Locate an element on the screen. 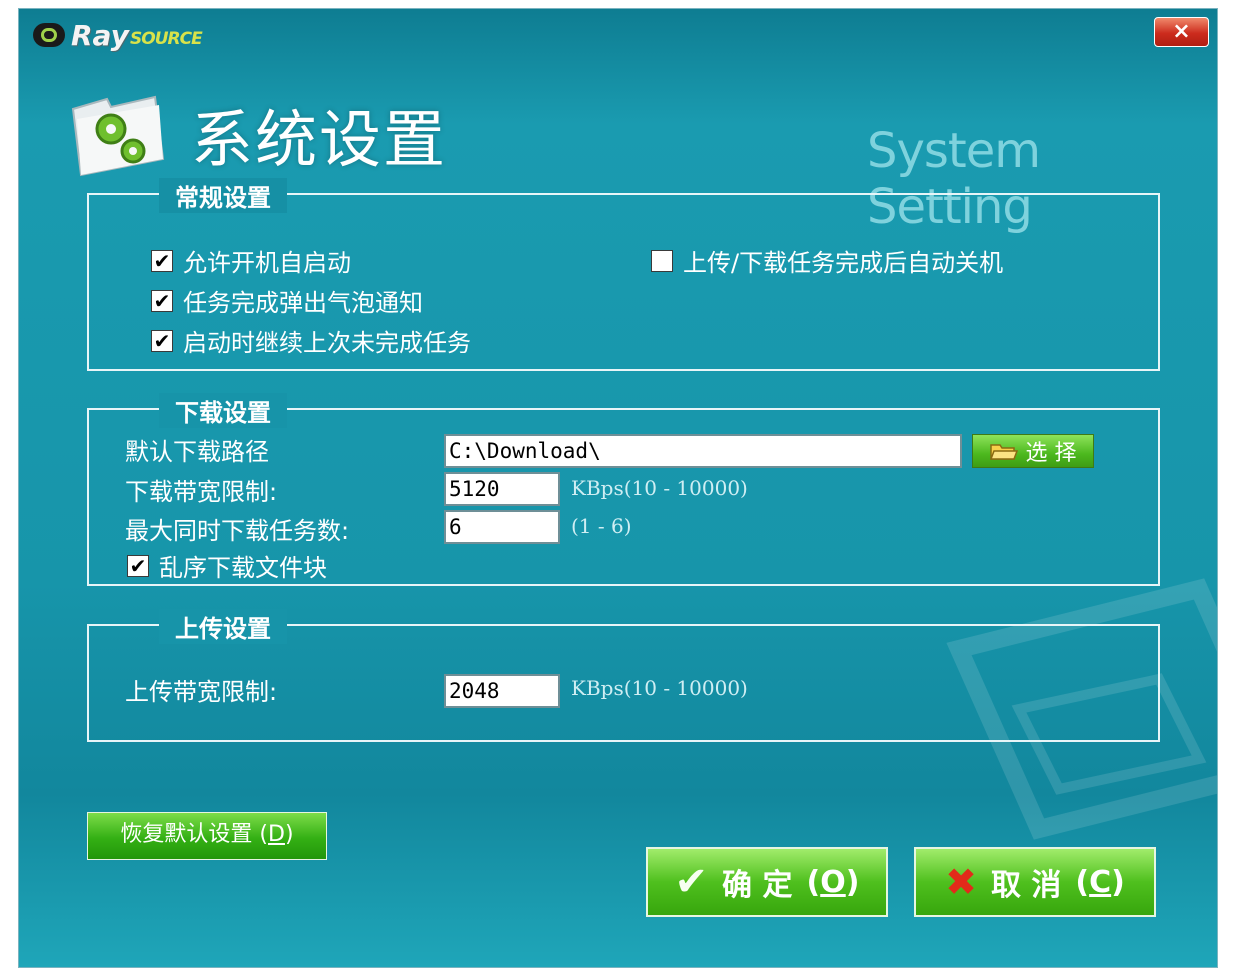 This screenshot has width=1246, height=972. random-order-label: 乱序下载文件块 is located at coordinates (243, 568).